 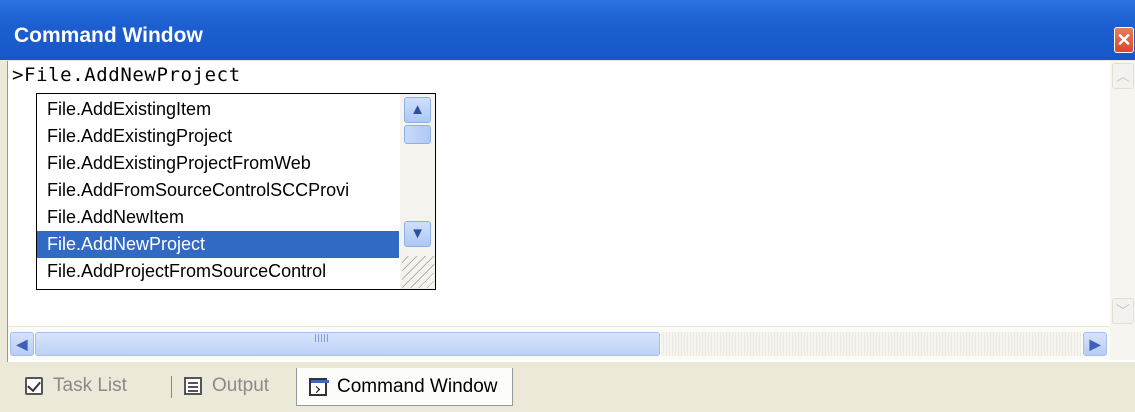 I want to click on completion-item-selected: File.AddNewProject, so click(x=218, y=244).